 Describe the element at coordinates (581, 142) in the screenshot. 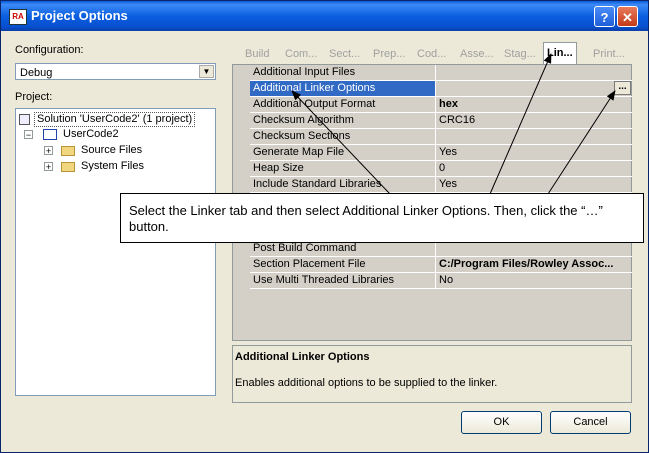

I see `arrow-to-ellipsis-button` at that location.